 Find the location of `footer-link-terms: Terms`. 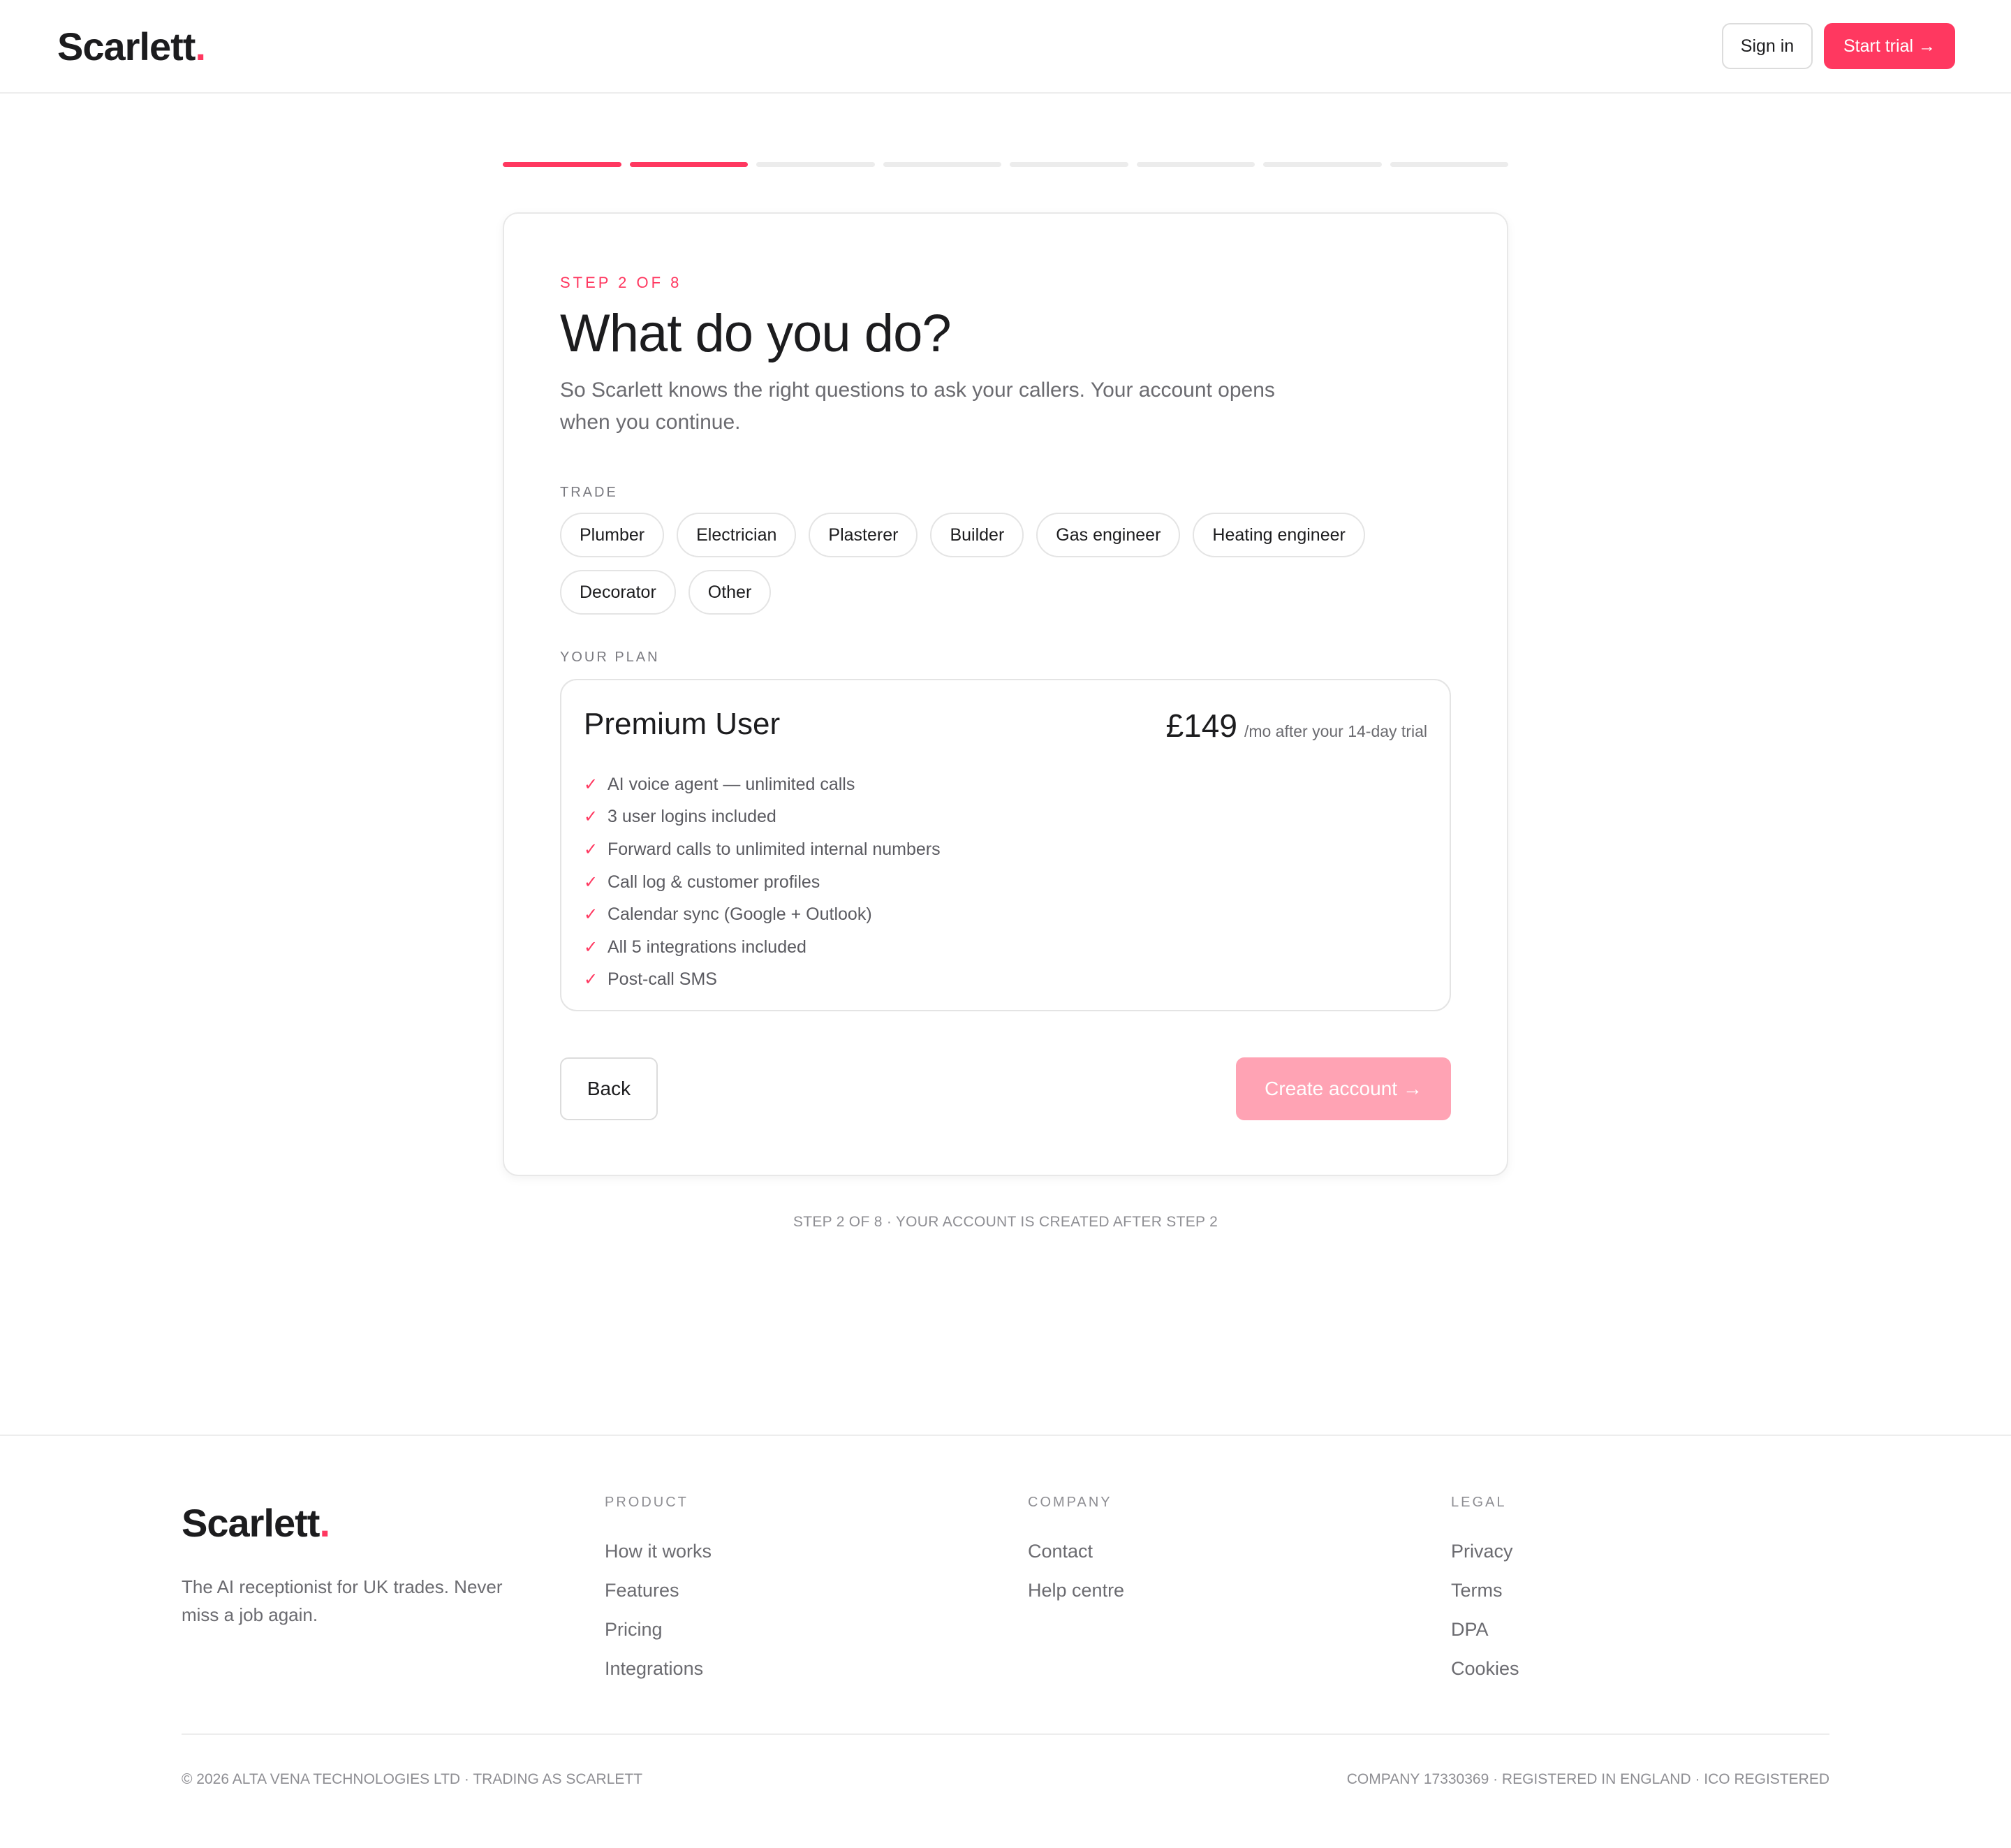

footer-link-terms: Terms is located at coordinates (1485, 1591).